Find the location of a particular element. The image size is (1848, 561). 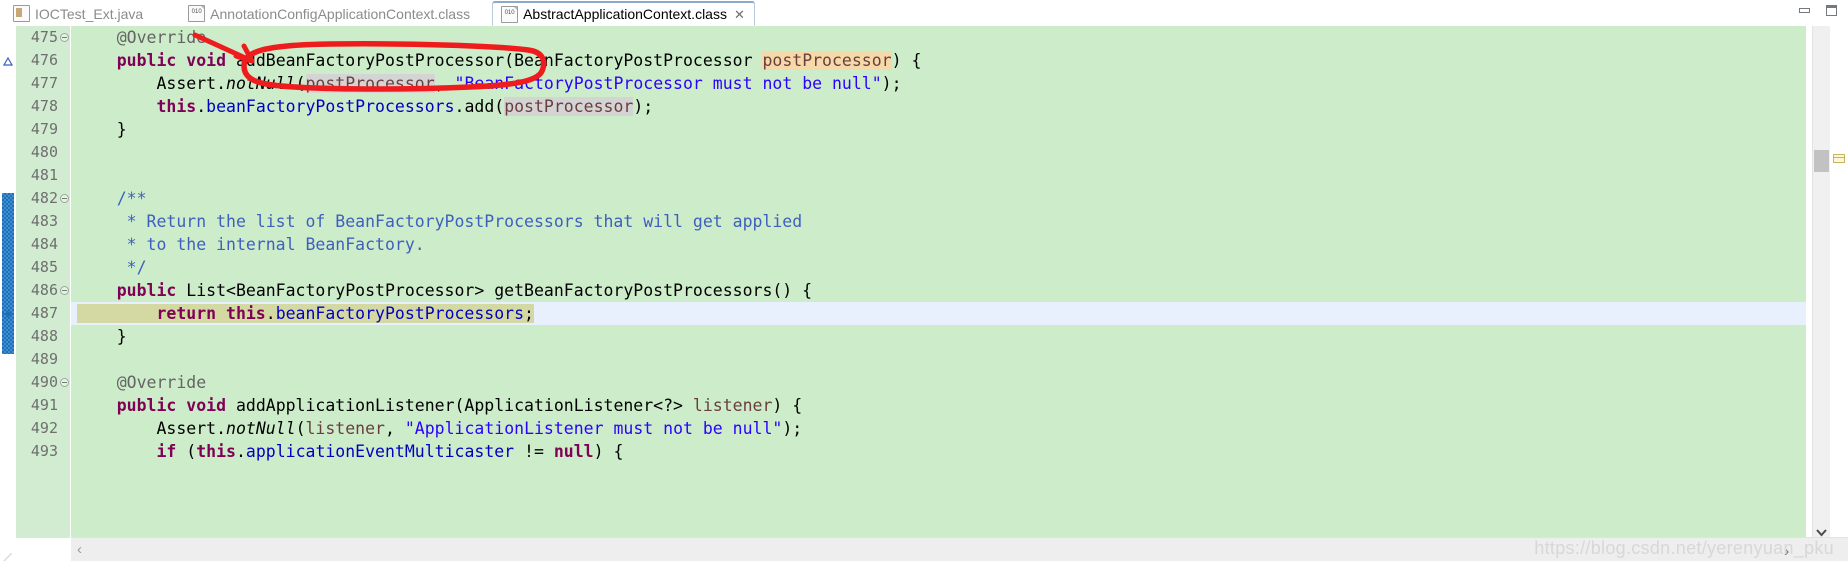

code-token: ; is located at coordinates (529, 313).